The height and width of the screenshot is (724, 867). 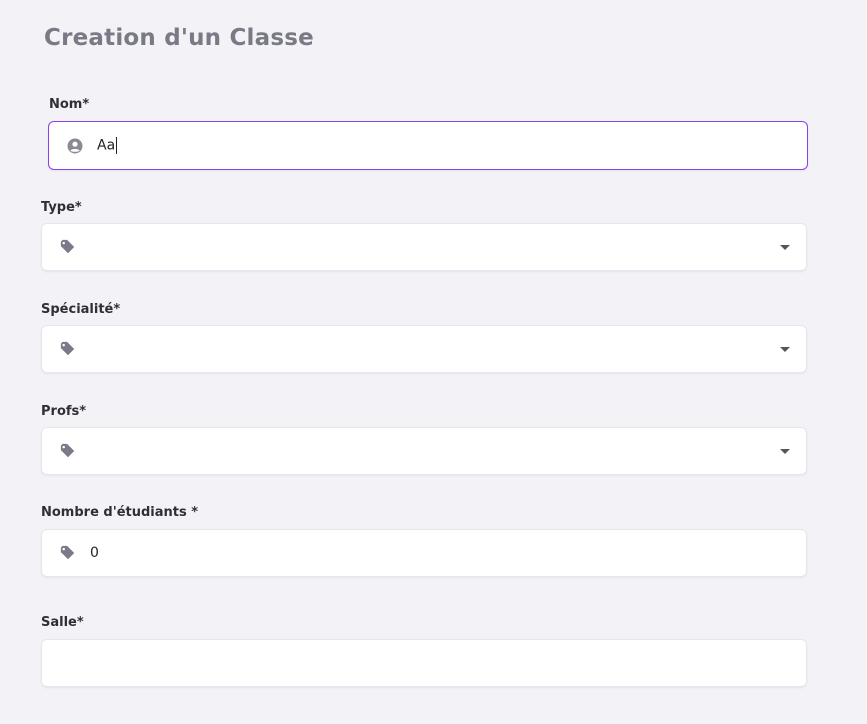 What do you see at coordinates (75, 146) in the screenshot?
I see `user-circle-icon` at bounding box center [75, 146].